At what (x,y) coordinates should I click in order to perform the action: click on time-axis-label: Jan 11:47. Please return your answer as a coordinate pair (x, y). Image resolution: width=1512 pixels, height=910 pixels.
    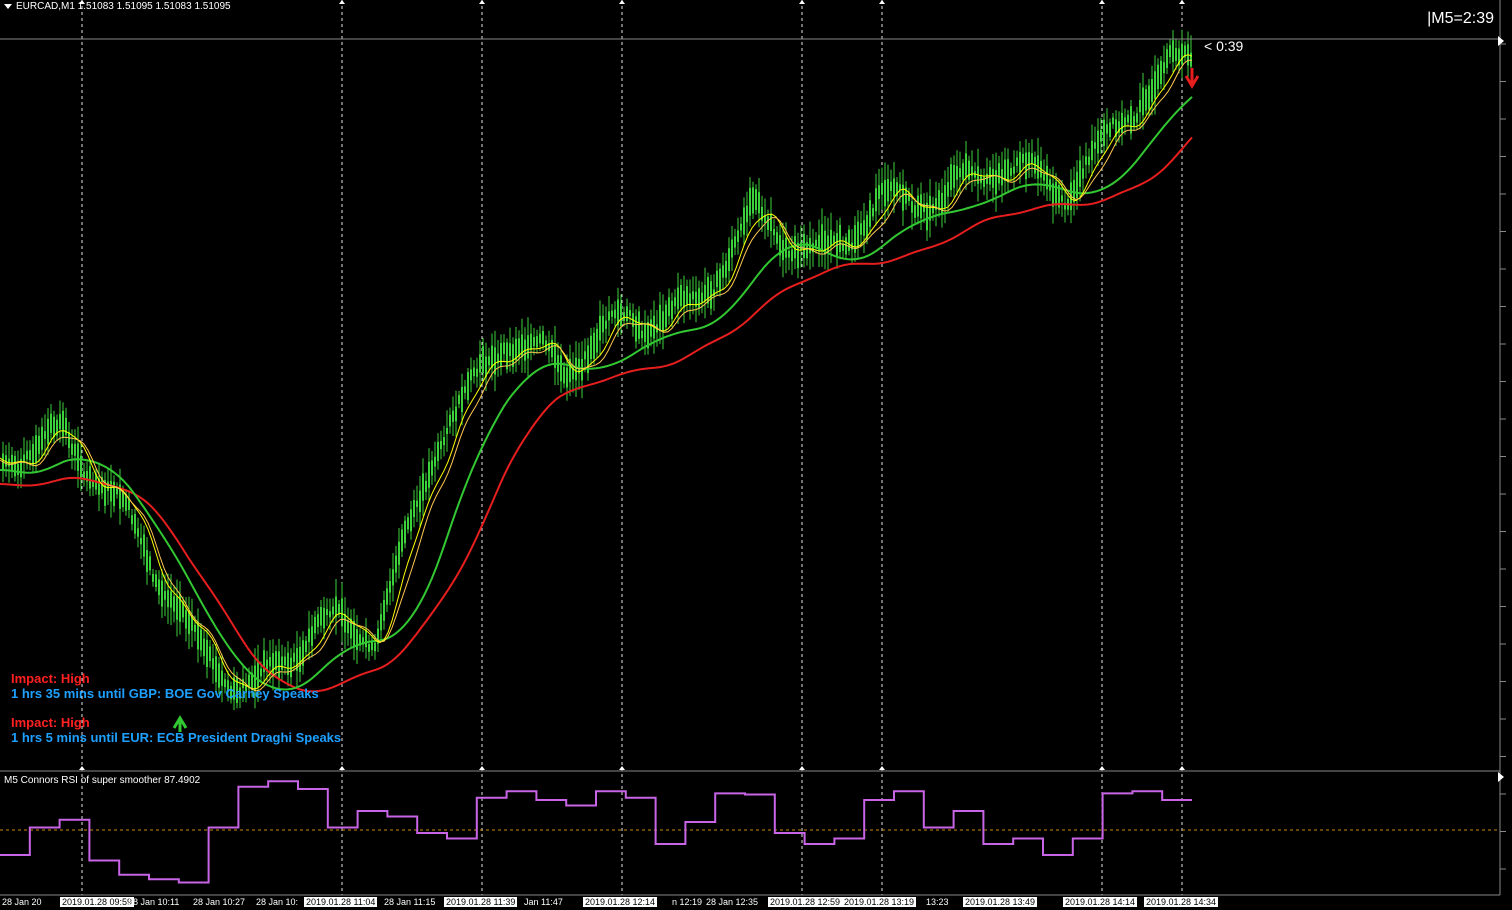
    Looking at the image, I should click on (543, 902).